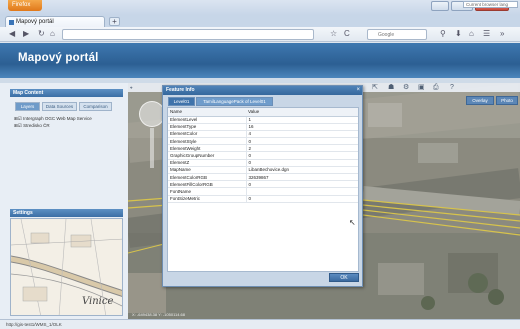  I want to click on status-text: http://gis-test1/WMS_1/OLK, so click(34, 324).